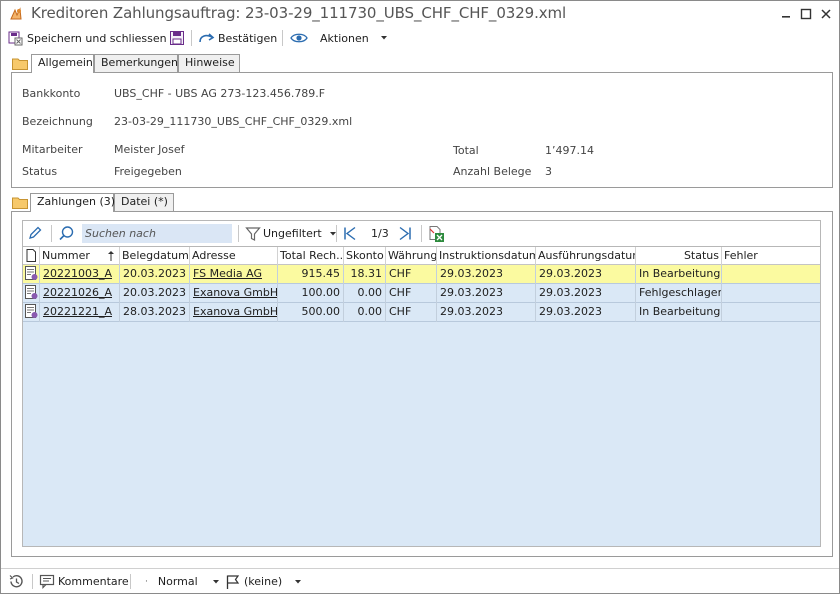 The image size is (840, 594). I want to click on column-header-ausfuehrungsdatum: Ausführungsdatum, so click(586, 256).